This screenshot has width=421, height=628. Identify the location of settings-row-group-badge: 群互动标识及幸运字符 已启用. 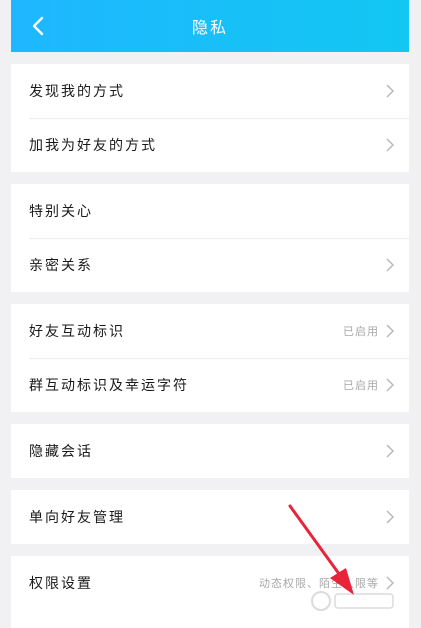
(210, 385).